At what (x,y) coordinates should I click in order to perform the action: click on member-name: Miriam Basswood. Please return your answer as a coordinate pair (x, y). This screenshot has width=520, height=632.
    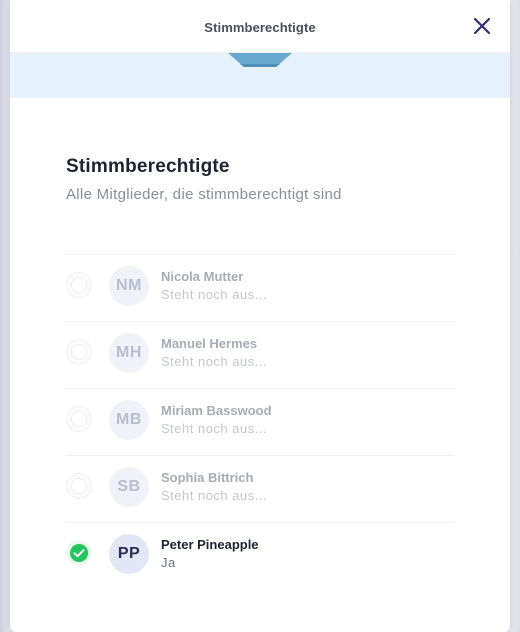
    Looking at the image, I should click on (216, 410).